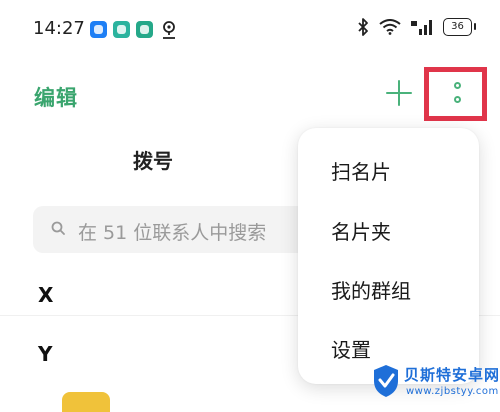  I want to click on more-vertical-icon, so click(455, 94).